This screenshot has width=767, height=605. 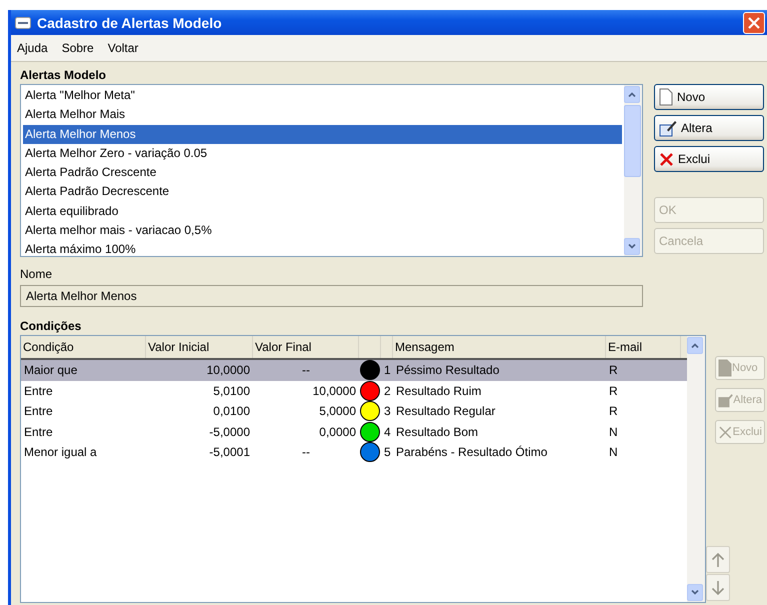 What do you see at coordinates (32, 48) in the screenshot?
I see `menu-item: Ajuda` at bounding box center [32, 48].